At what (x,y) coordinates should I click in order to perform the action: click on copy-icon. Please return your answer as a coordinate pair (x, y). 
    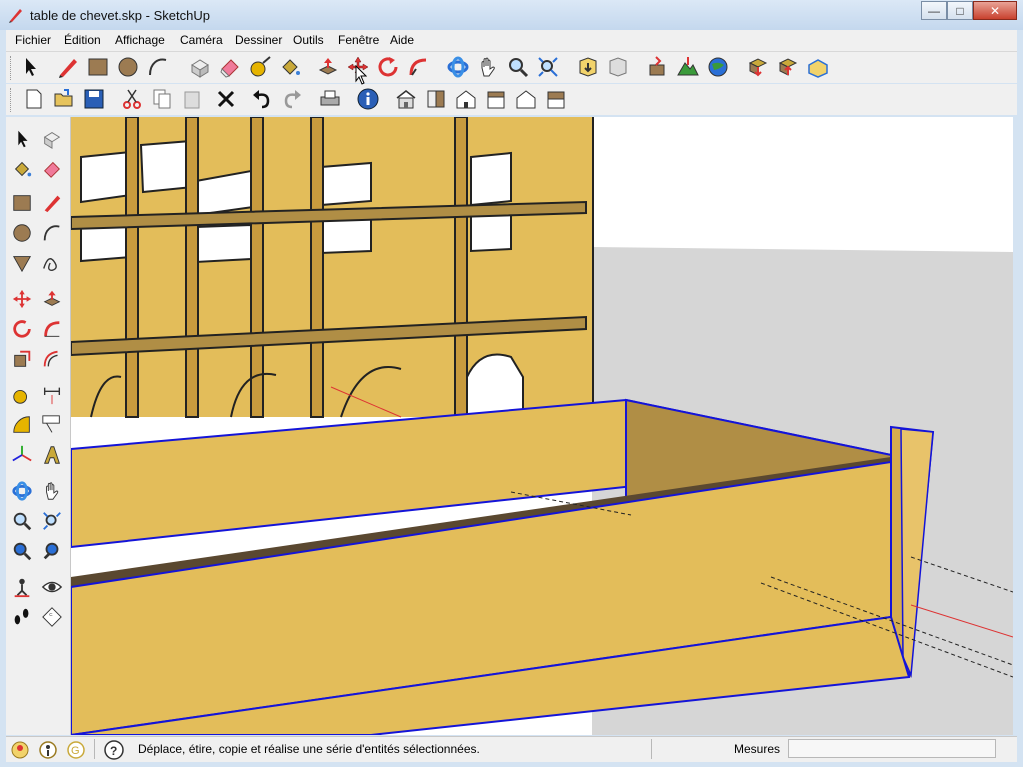
    Looking at the image, I should click on (162, 99).